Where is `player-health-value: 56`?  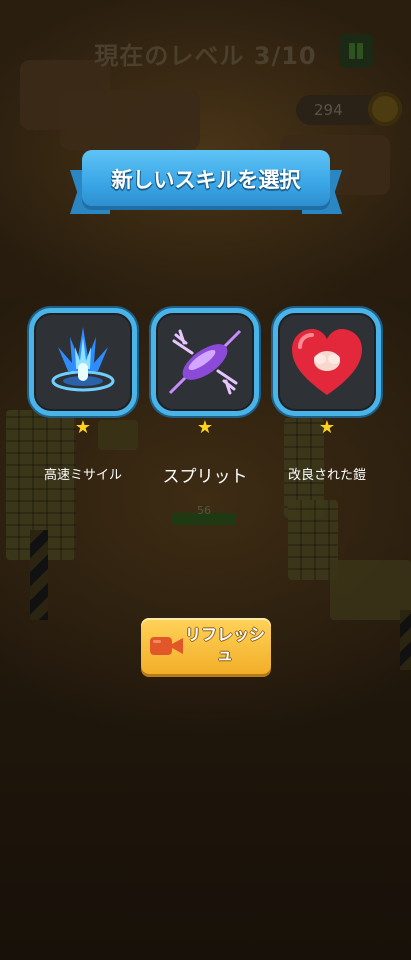
player-health-value: 56 is located at coordinates (204, 510).